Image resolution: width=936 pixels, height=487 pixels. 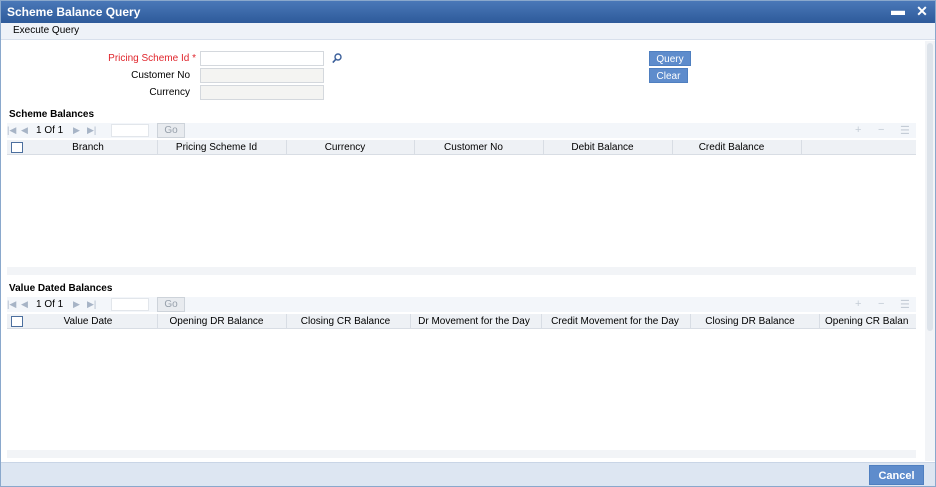 What do you see at coordinates (615, 321) in the screenshot?
I see `column-header: Credit Movement for the Day` at bounding box center [615, 321].